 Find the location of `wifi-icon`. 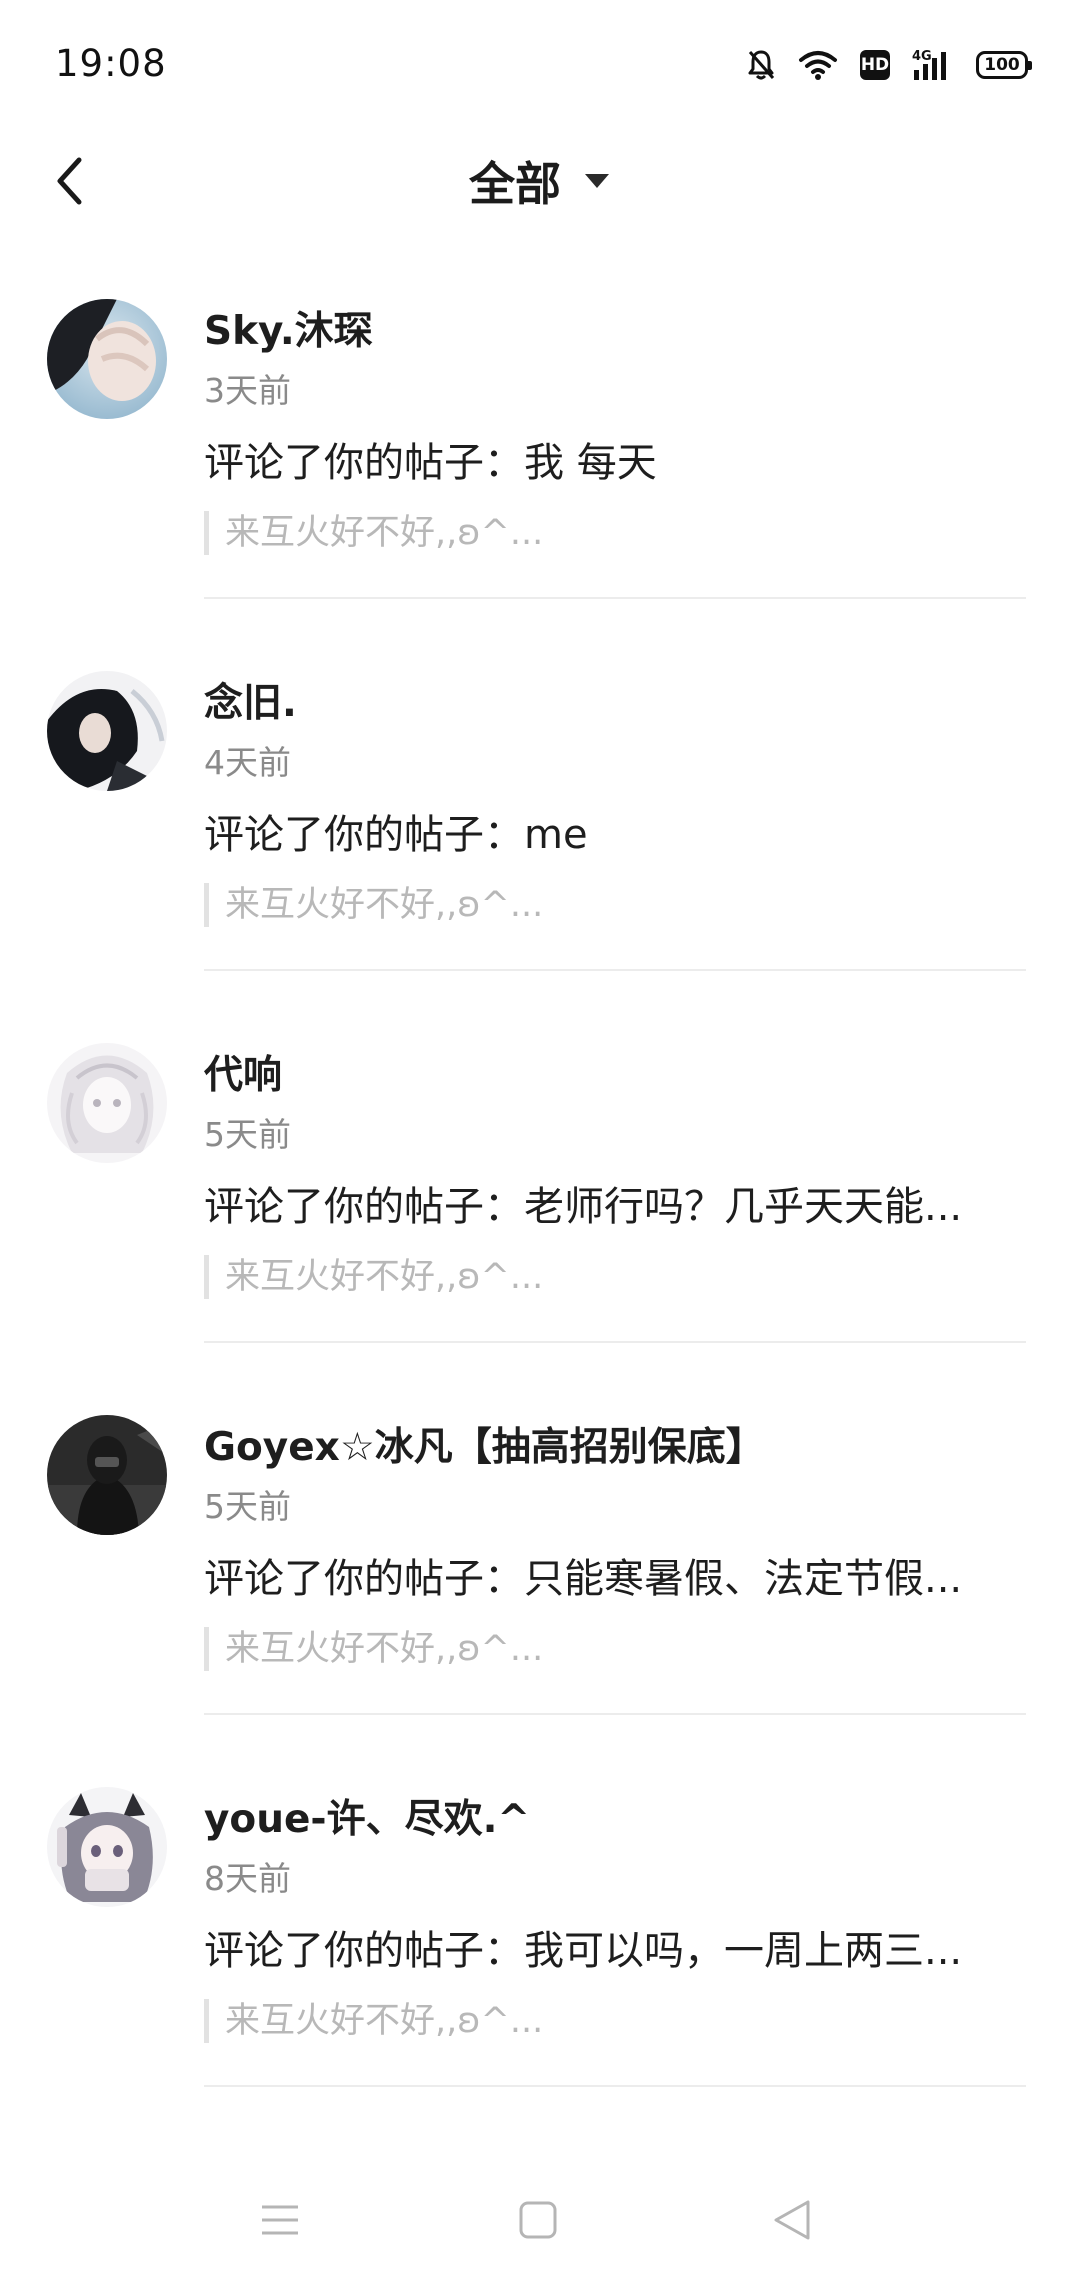

wifi-icon is located at coordinates (818, 65).